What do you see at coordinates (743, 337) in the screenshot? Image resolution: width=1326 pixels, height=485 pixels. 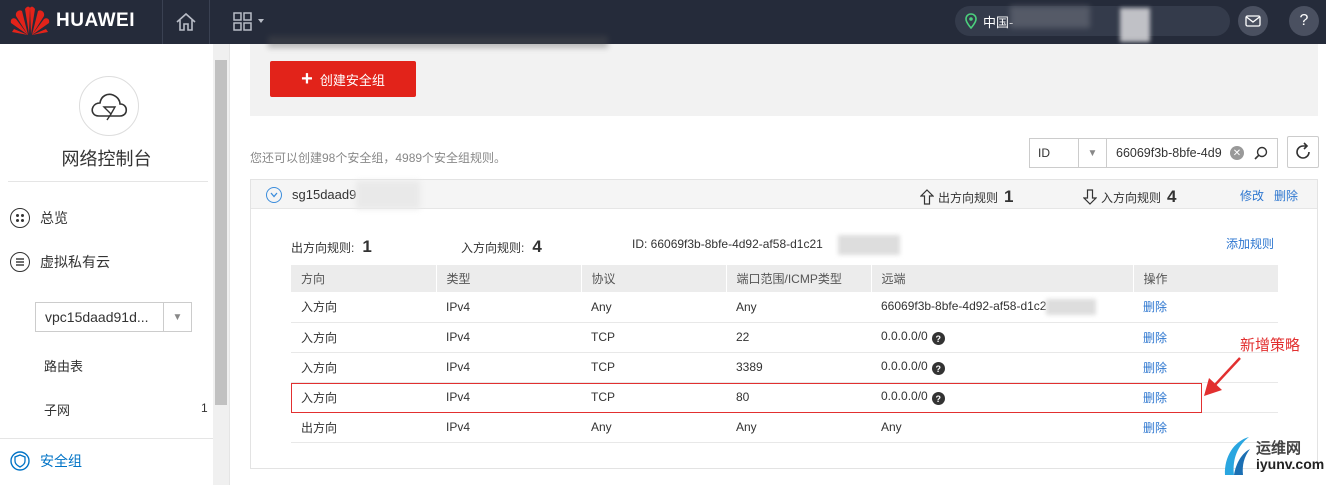 I see `port-cell-text: 22` at bounding box center [743, 337].